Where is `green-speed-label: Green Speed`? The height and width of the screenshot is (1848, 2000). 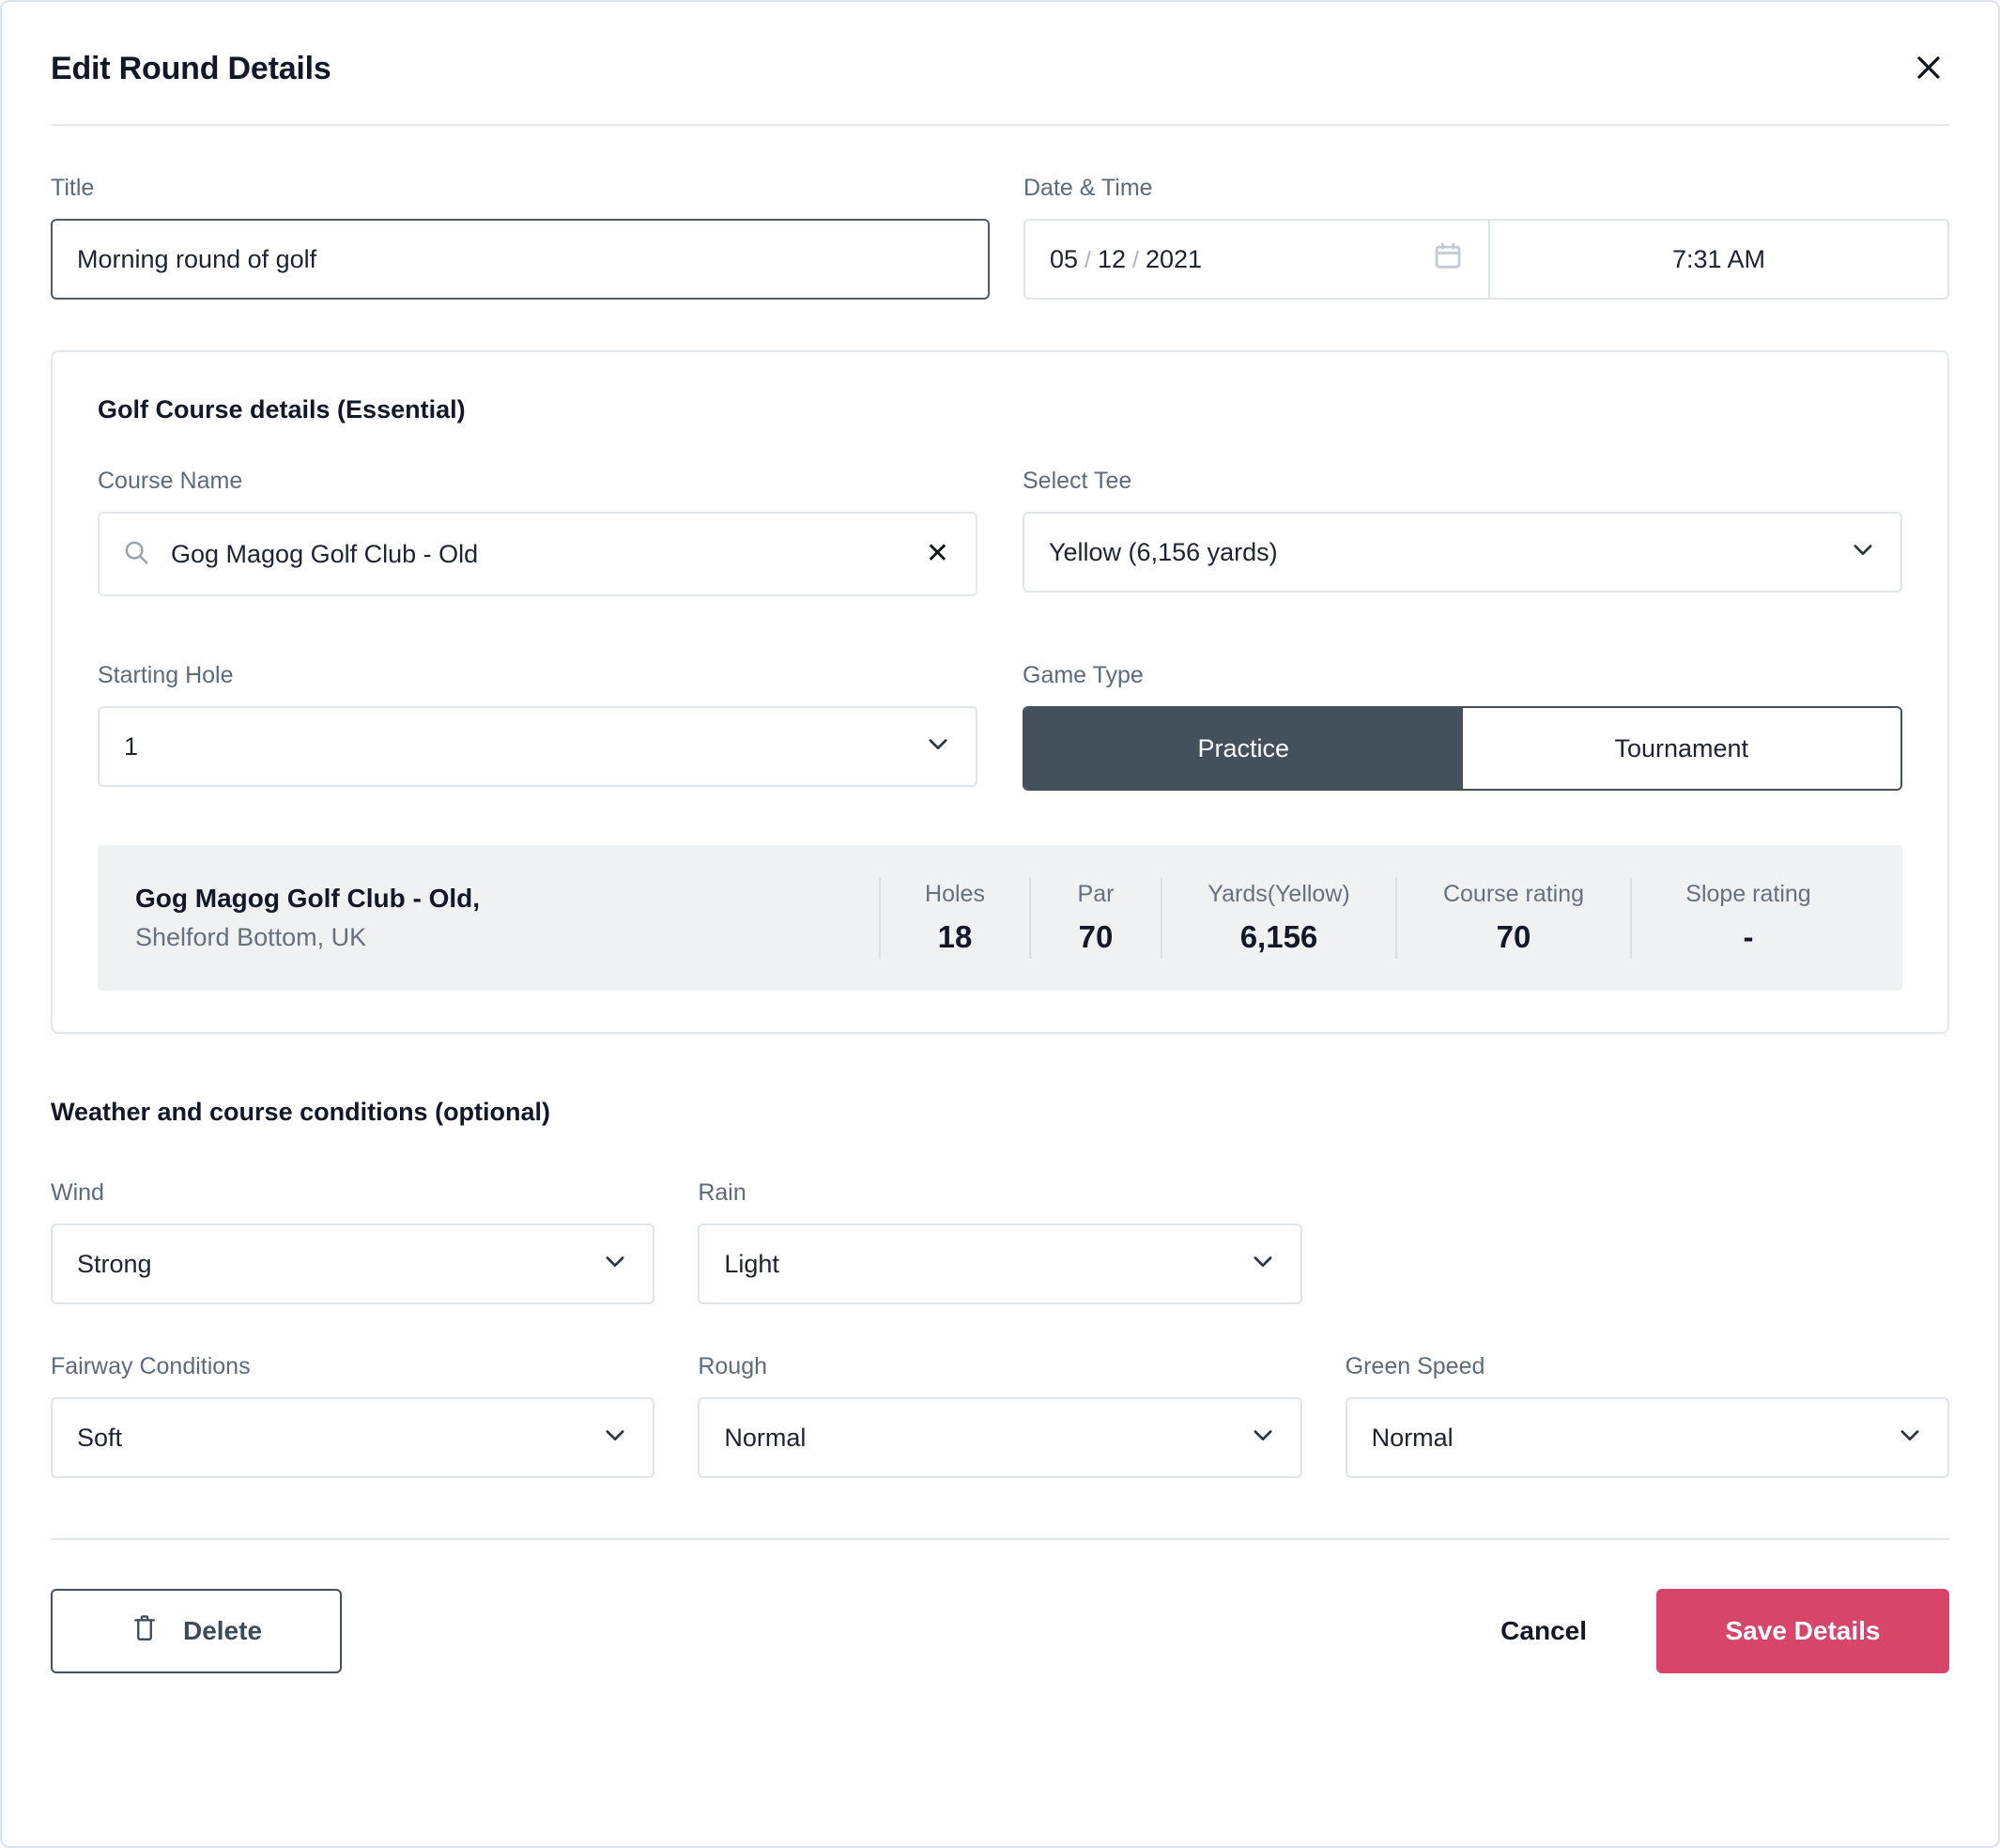 green-speed-label: Green Speed is located at coordinates (1415, 1366).